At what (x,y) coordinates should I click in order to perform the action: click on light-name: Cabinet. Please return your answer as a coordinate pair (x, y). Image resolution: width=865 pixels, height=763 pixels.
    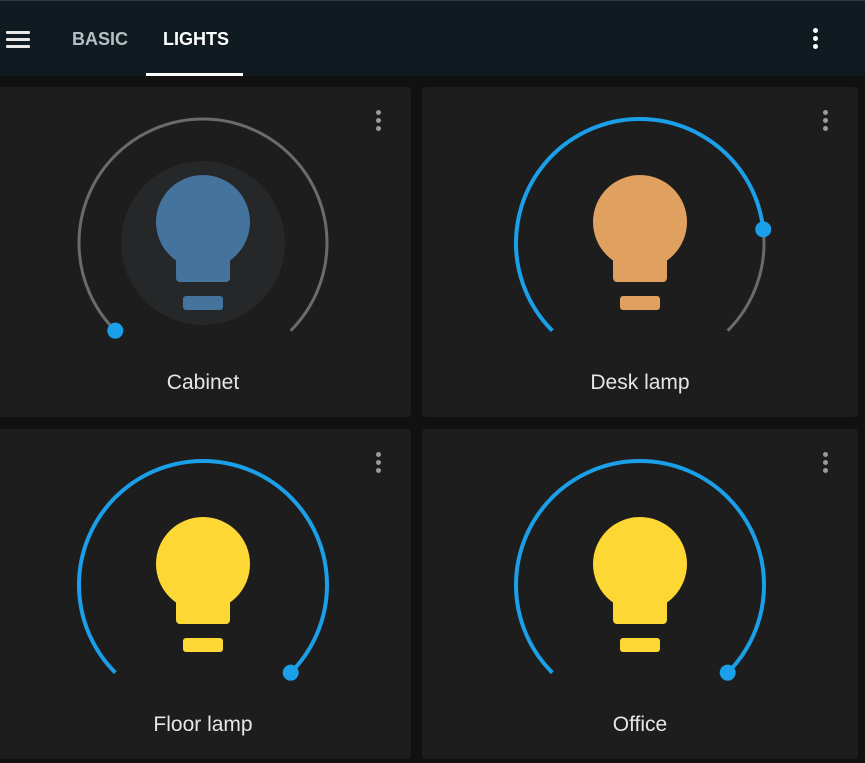
    Looking at the image, I should click on (203, 382).